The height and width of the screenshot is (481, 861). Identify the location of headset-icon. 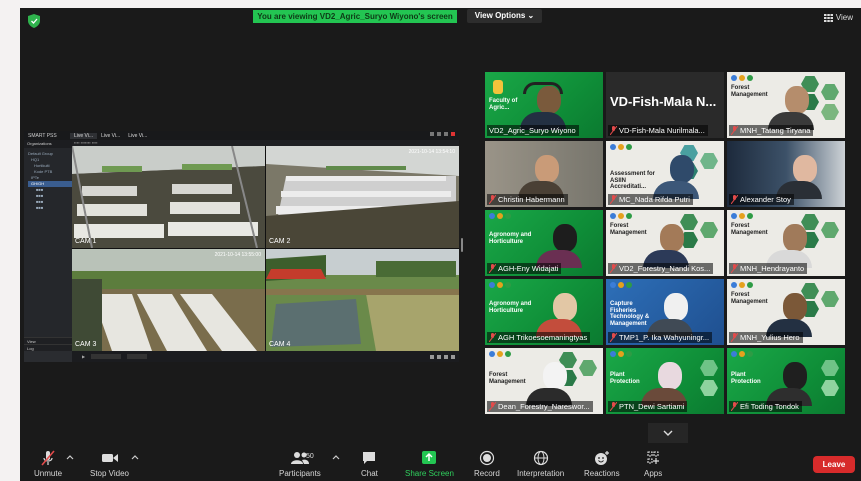
(543, 88).